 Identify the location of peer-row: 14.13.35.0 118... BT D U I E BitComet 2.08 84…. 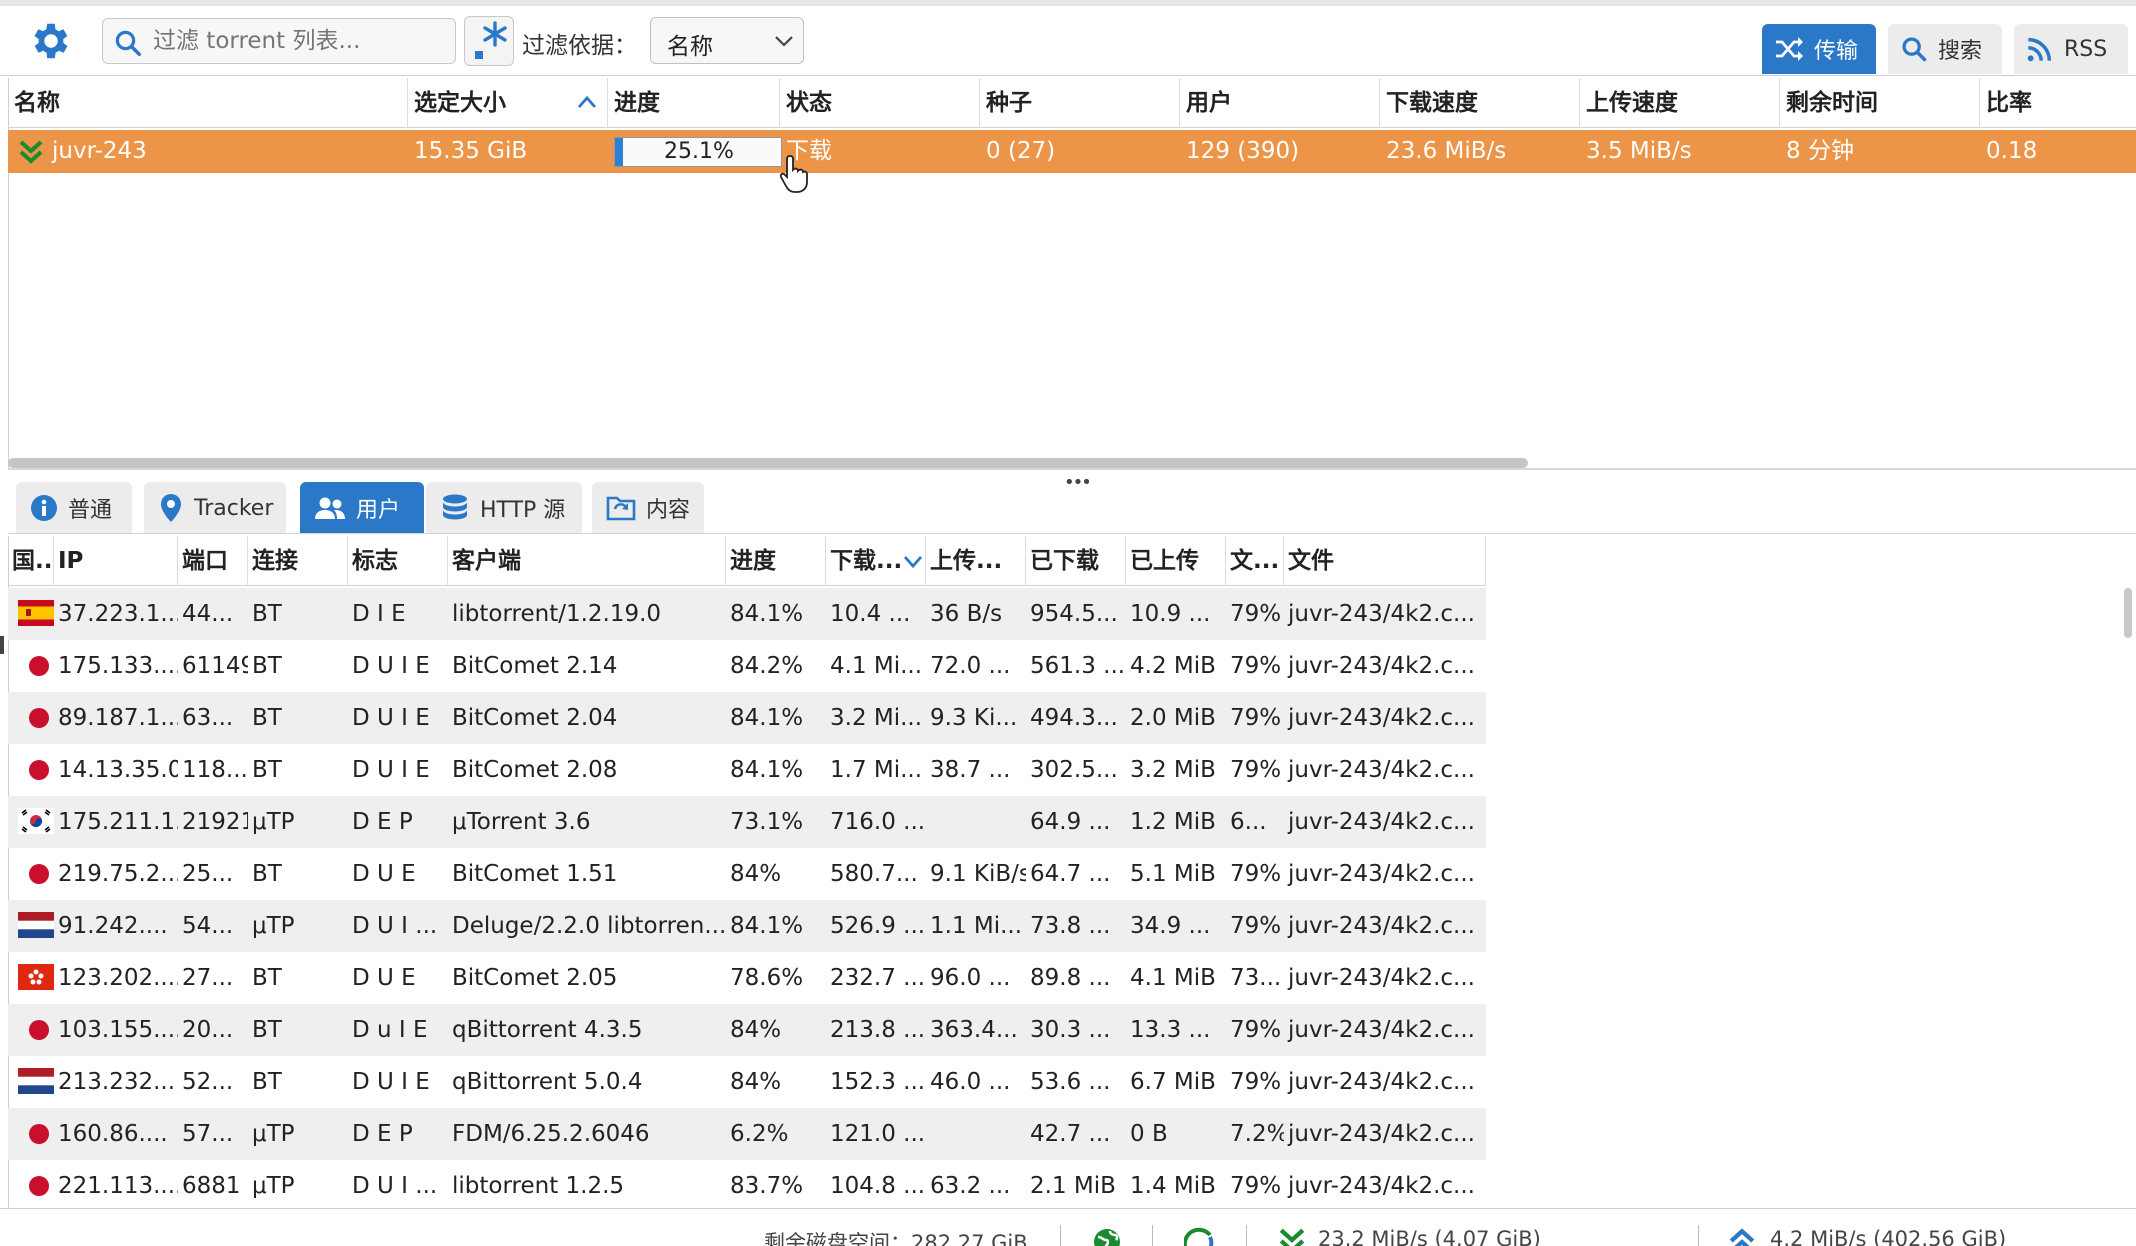
(747, 770).